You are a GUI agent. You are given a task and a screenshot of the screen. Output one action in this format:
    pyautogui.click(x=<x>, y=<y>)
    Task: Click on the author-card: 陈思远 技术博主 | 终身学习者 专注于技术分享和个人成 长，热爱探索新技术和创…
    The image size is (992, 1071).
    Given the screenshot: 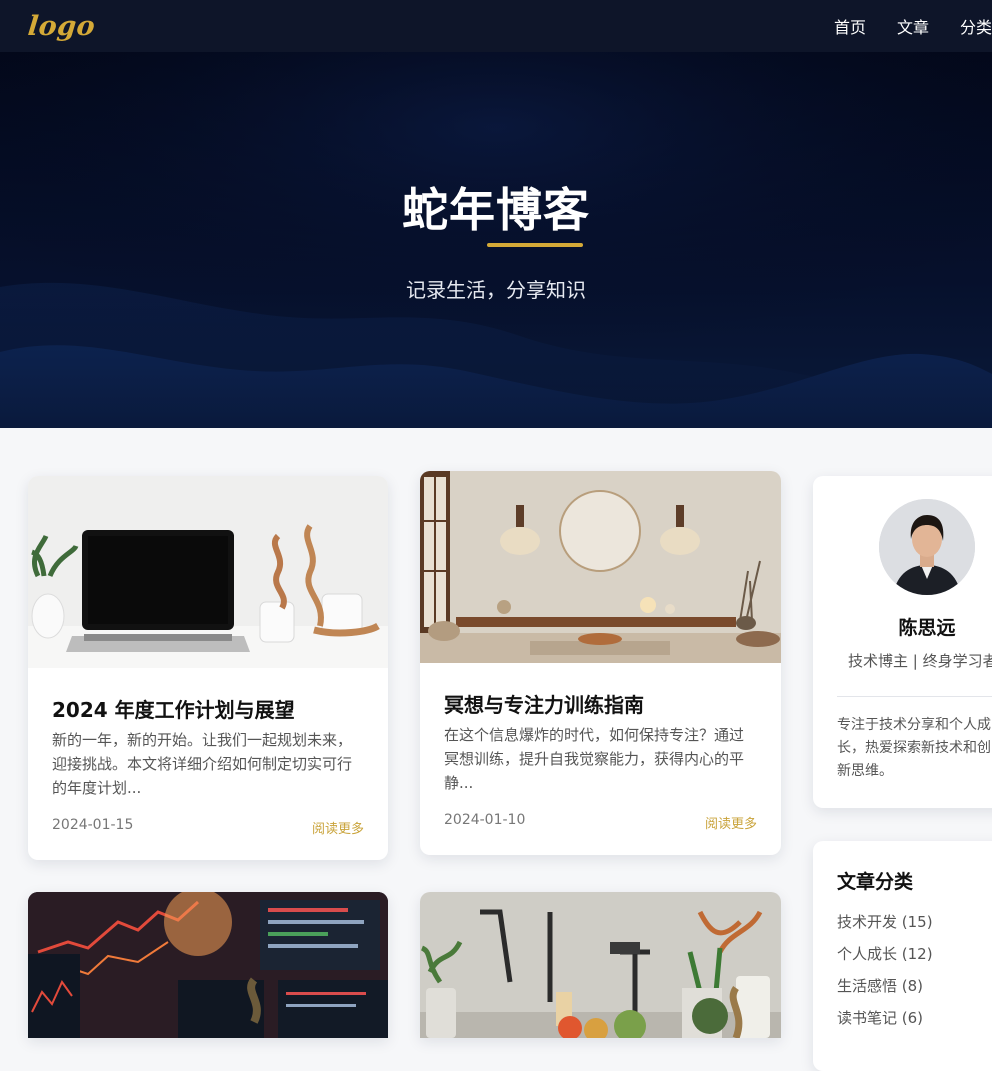 What is the action you would take?
    pyautogui.click(x=902, y=642)
    